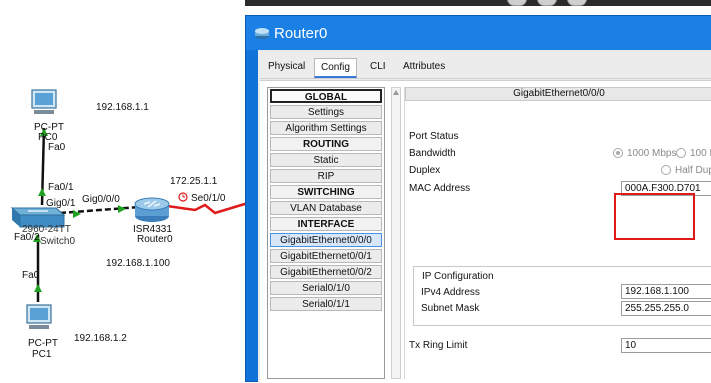 The height and width of the screenshot is (383, 711). Describe the element at coordinates (58, 241) in the screenshot. I see `switch-name-label: Switch0` at that location.